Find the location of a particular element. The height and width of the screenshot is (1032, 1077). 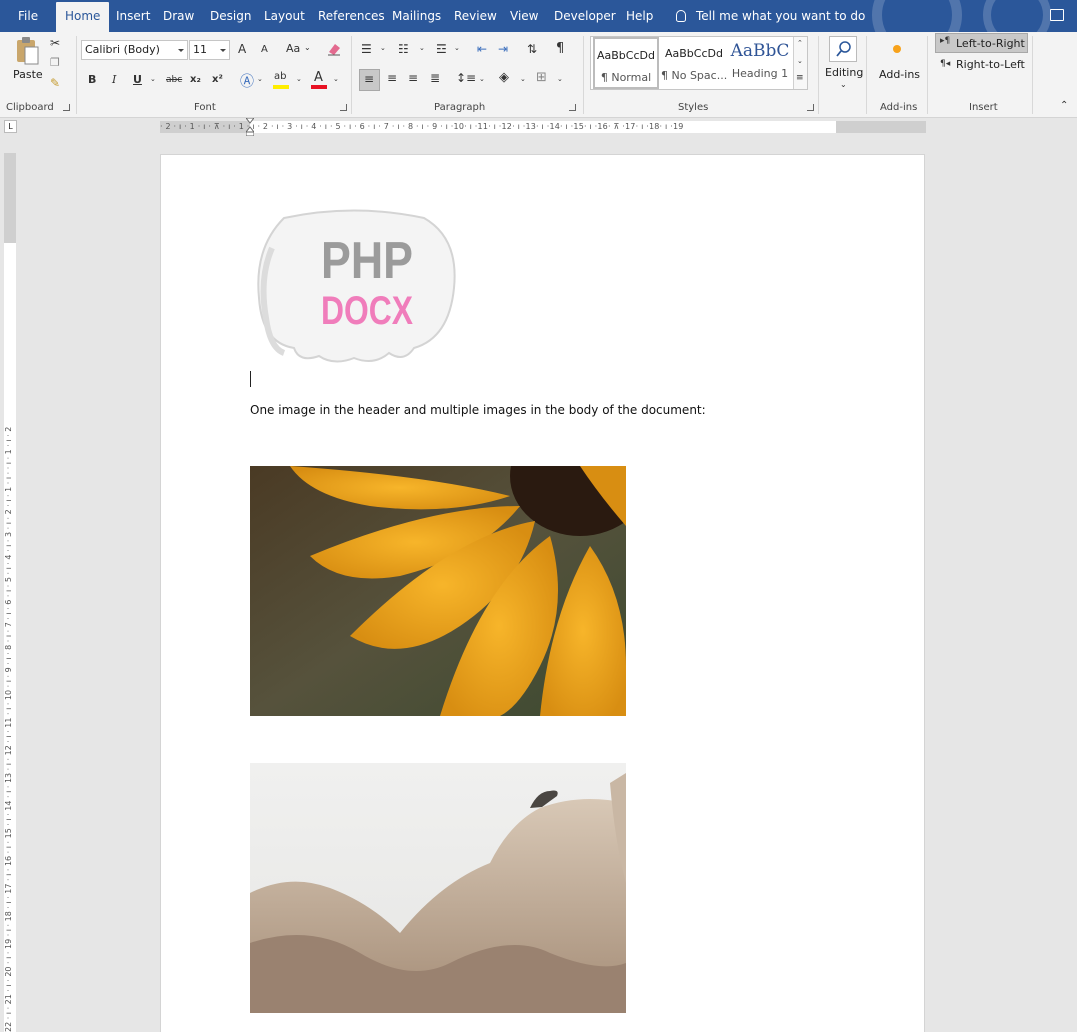

align-center-icon: ≡ is located at coordinates (392, 78).